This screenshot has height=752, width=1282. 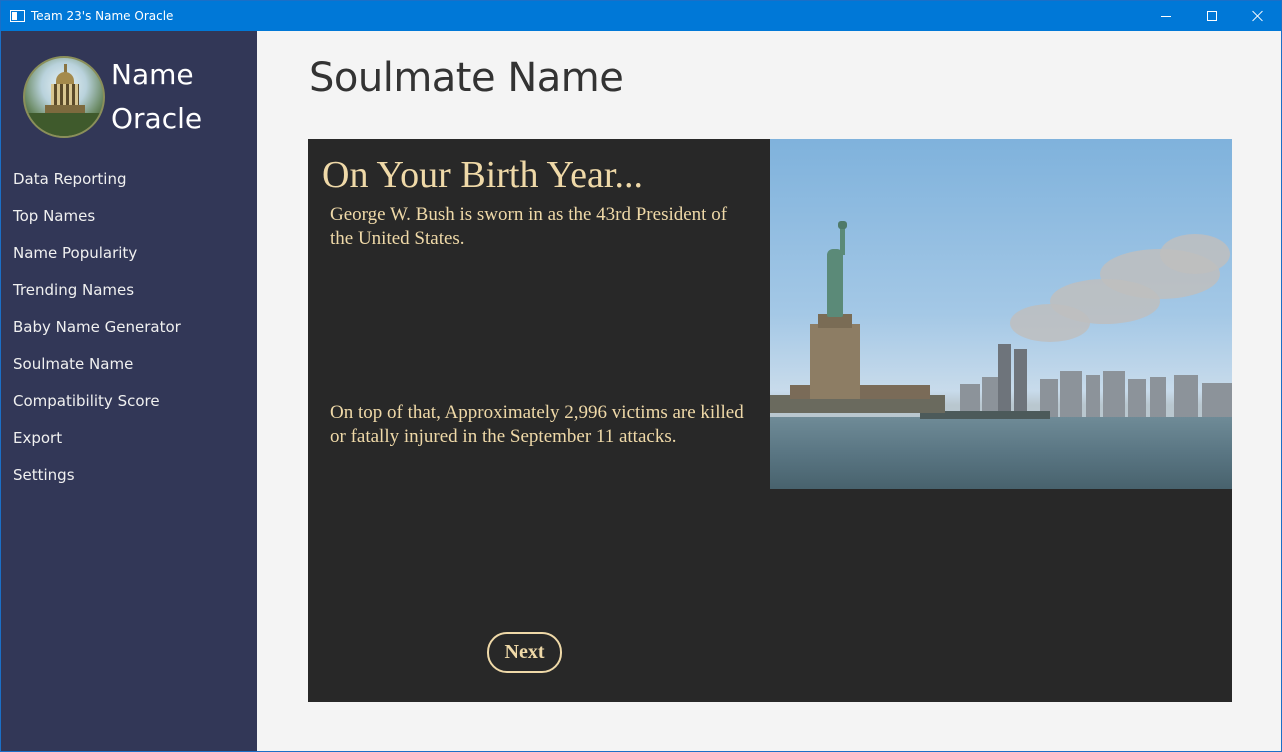 I want to click on close-button, so click(x=1258, y=16).